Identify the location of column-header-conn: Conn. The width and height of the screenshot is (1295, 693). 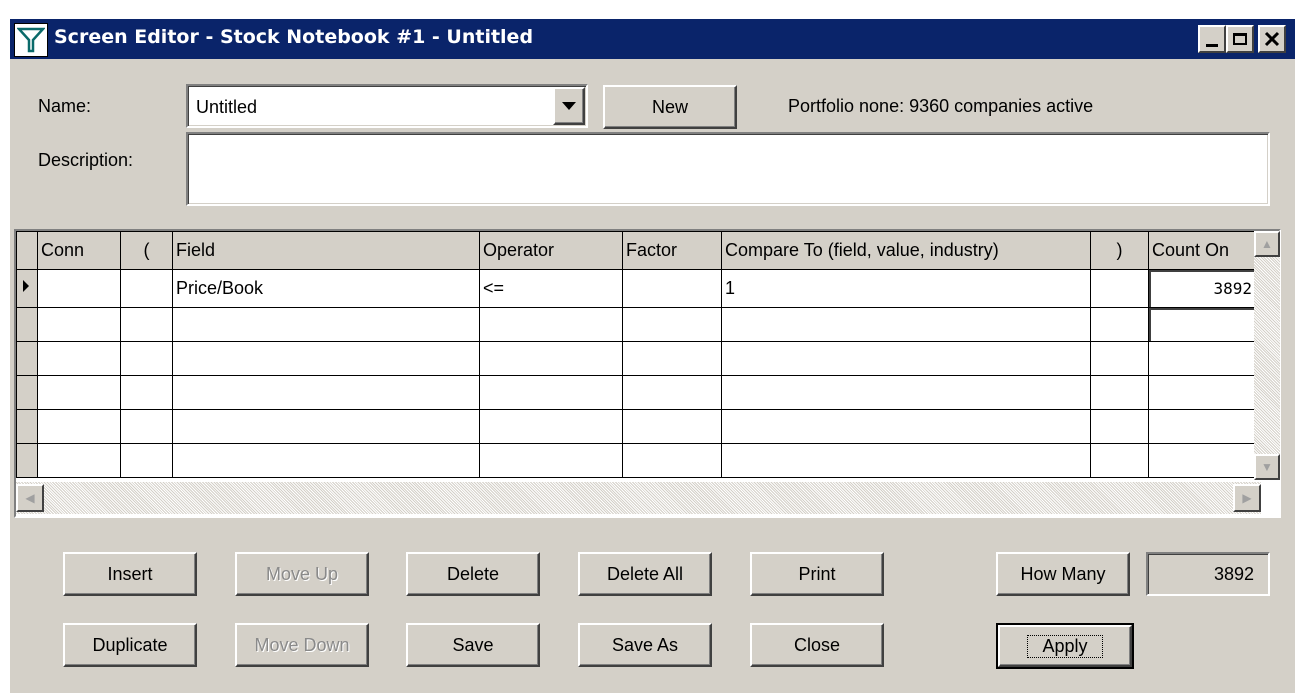
(79, 250).